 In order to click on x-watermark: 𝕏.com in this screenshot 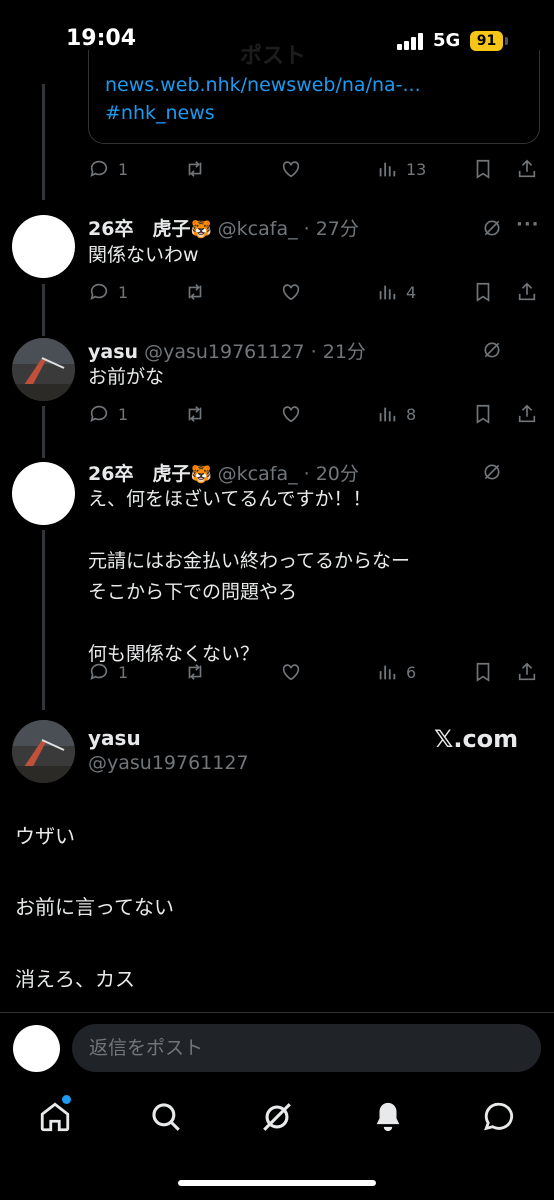, I will do `click(476, 739)`.